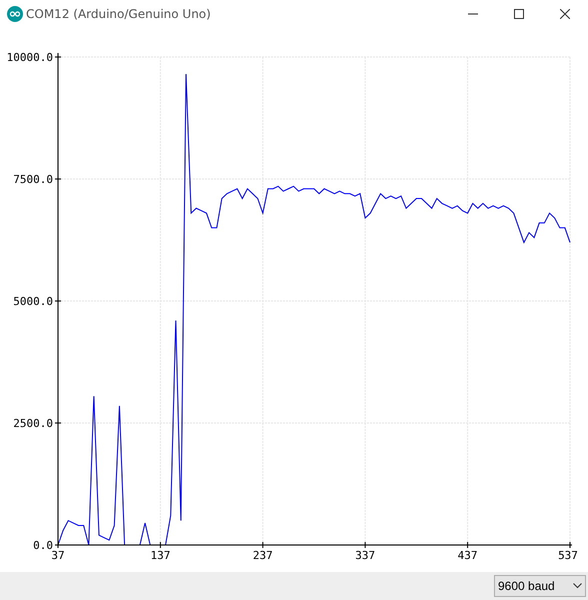 The height and width of the screenshot is (600, 588). I want to click on chevron-down-icon, so click(577, 586).